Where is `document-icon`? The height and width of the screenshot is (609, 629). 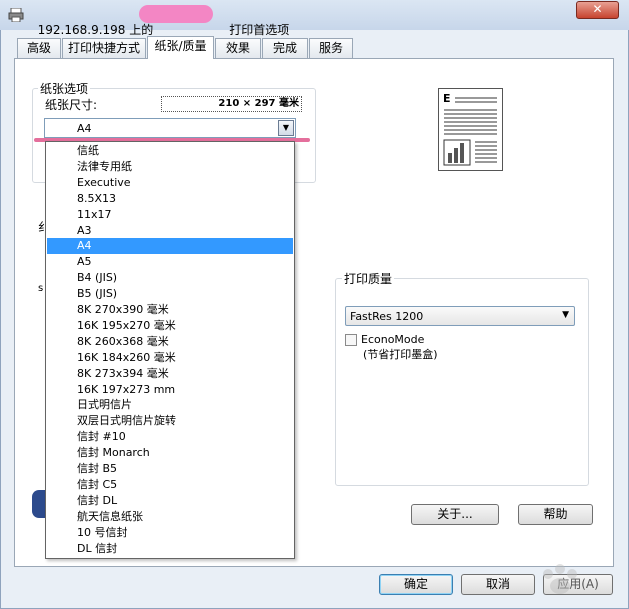
document-icon is located at coordinates (470, 131).